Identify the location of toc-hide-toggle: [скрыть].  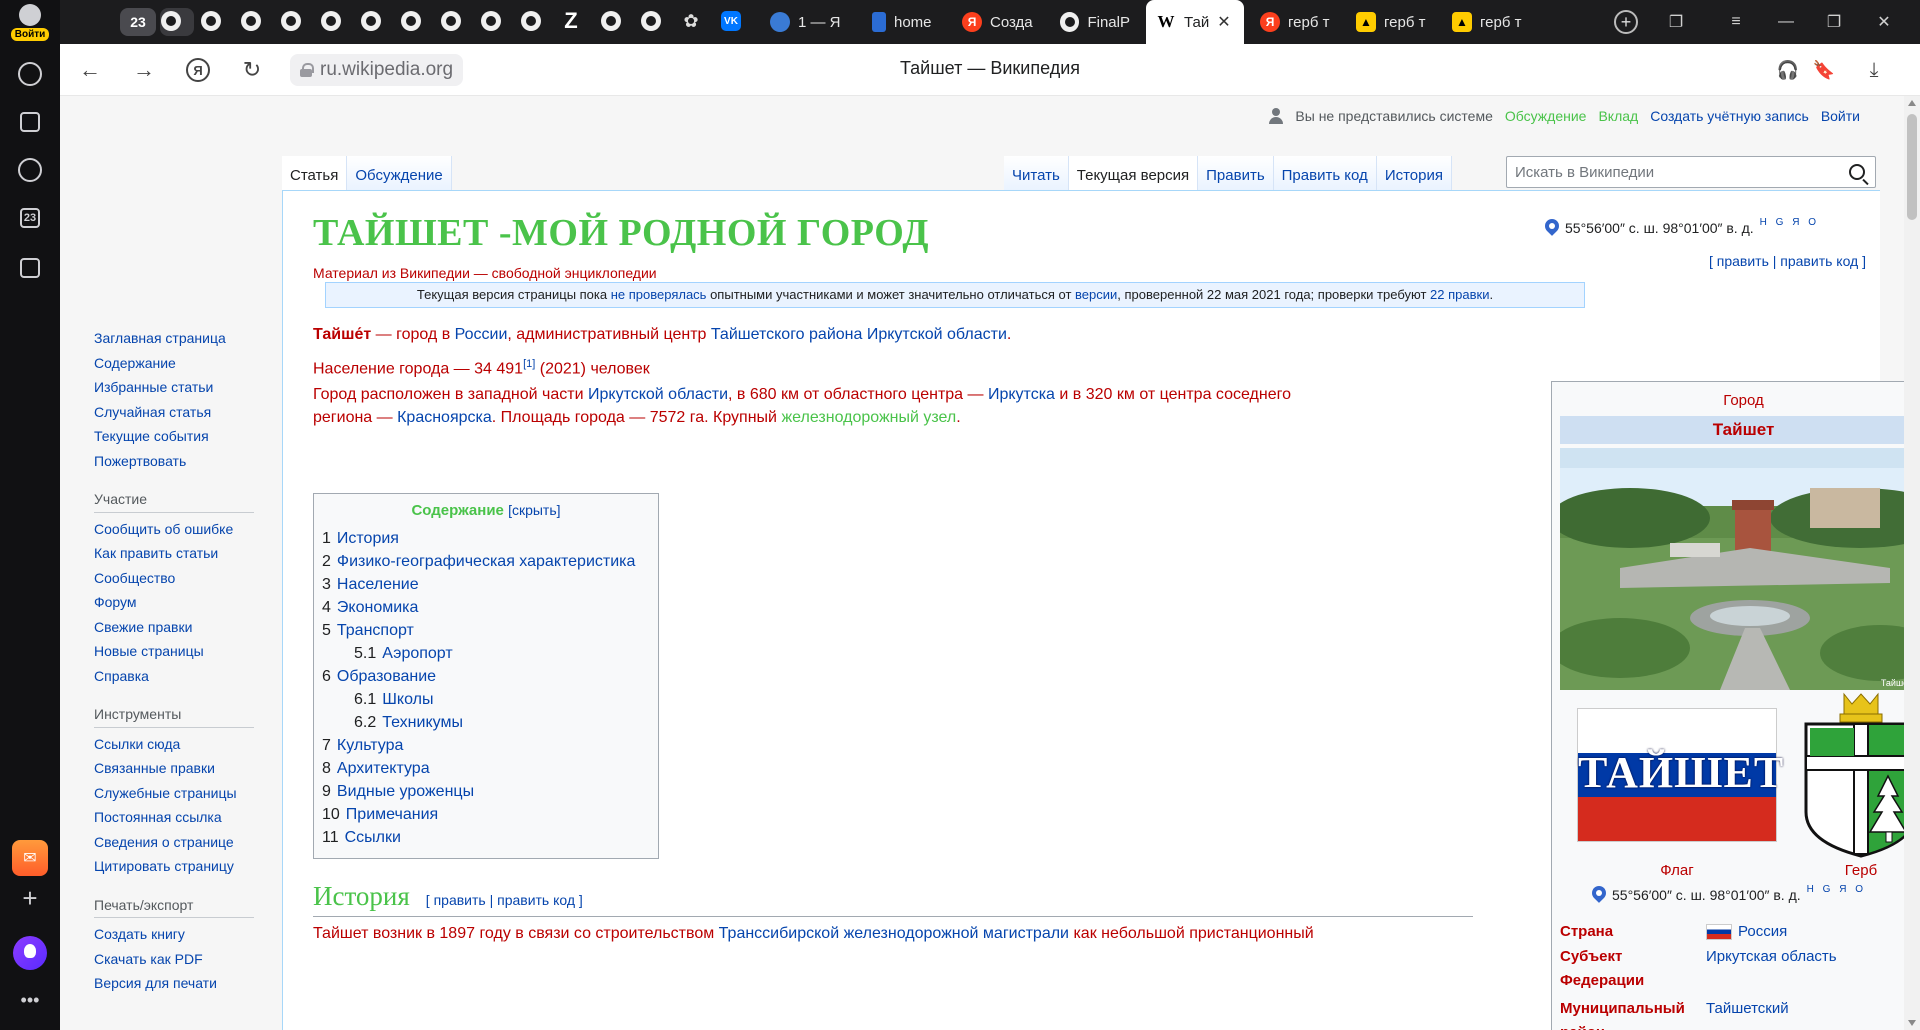
(534, 510).